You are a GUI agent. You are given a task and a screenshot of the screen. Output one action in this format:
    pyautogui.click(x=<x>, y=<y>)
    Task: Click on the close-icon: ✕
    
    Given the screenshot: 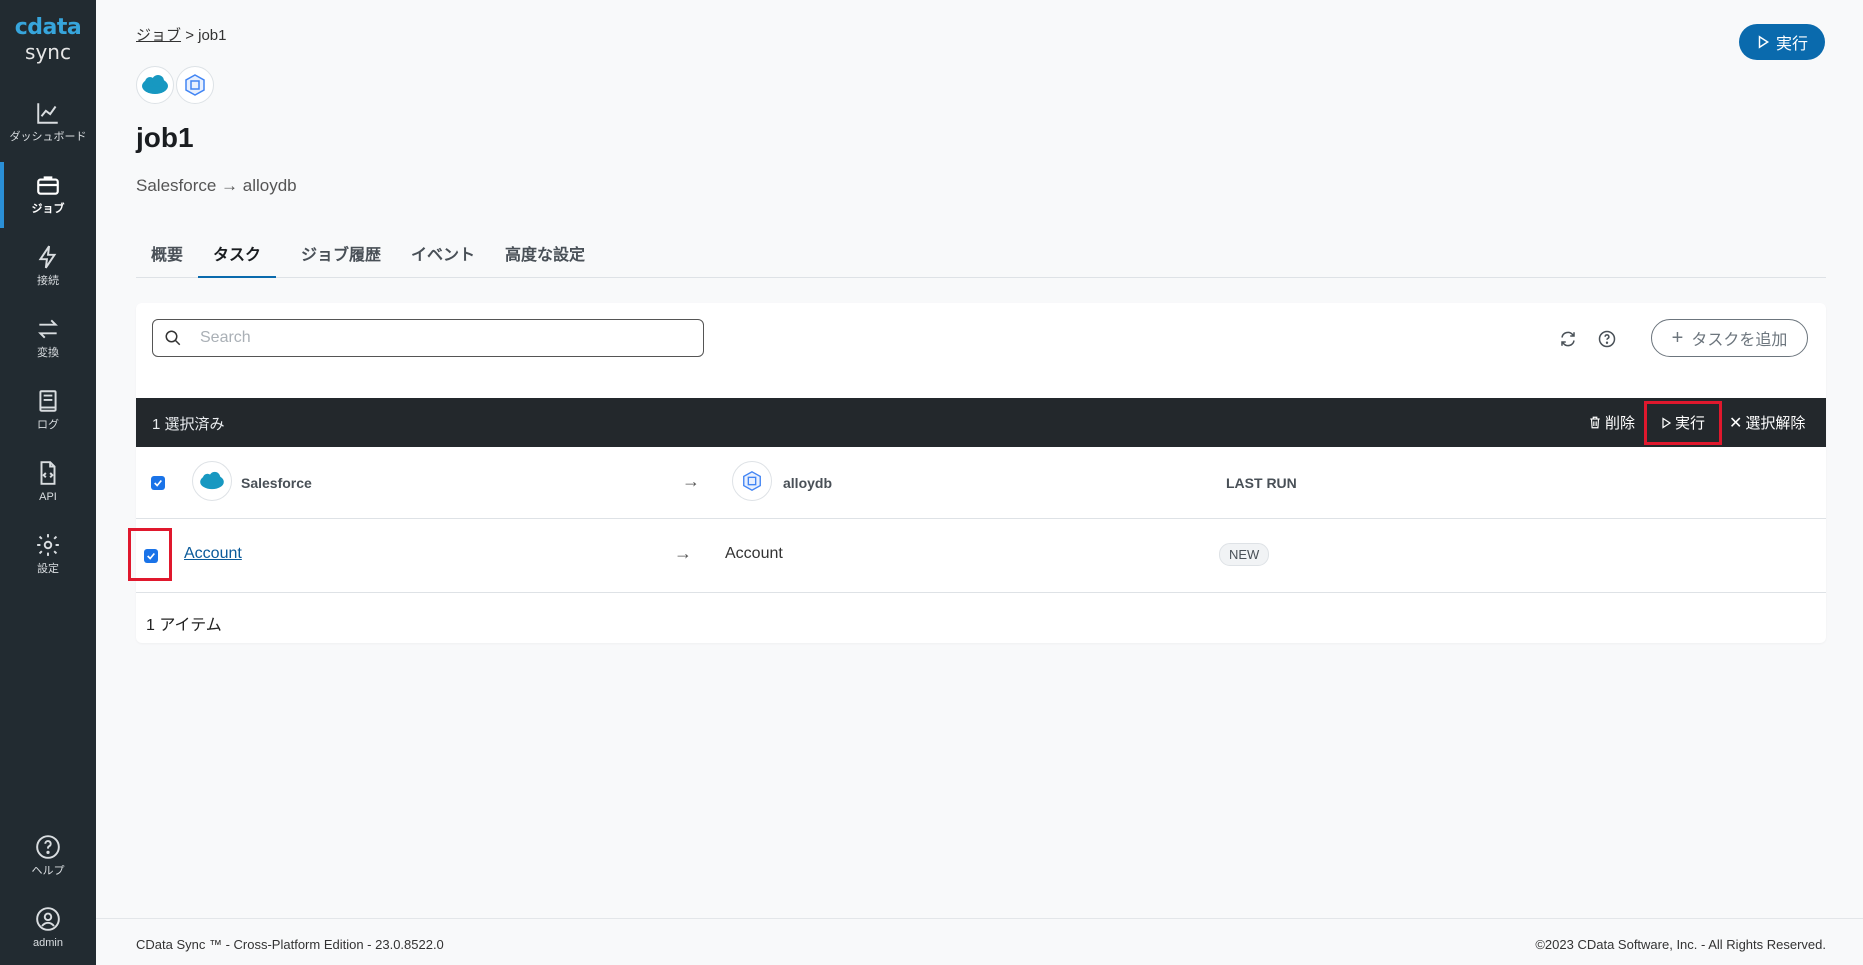 What is the action you would take?
    pyautogui.click(x=1736, y=423)
    